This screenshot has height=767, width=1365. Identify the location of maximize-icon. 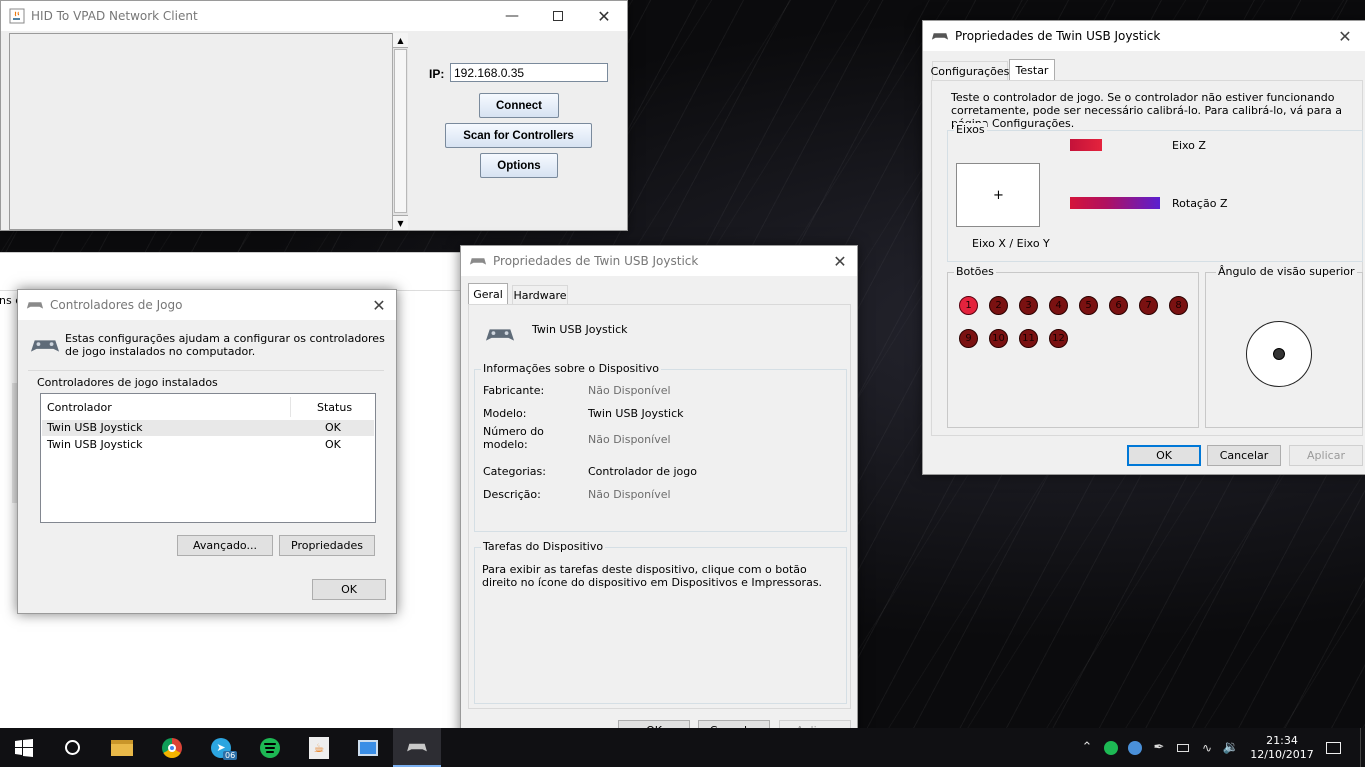
(558, 16).